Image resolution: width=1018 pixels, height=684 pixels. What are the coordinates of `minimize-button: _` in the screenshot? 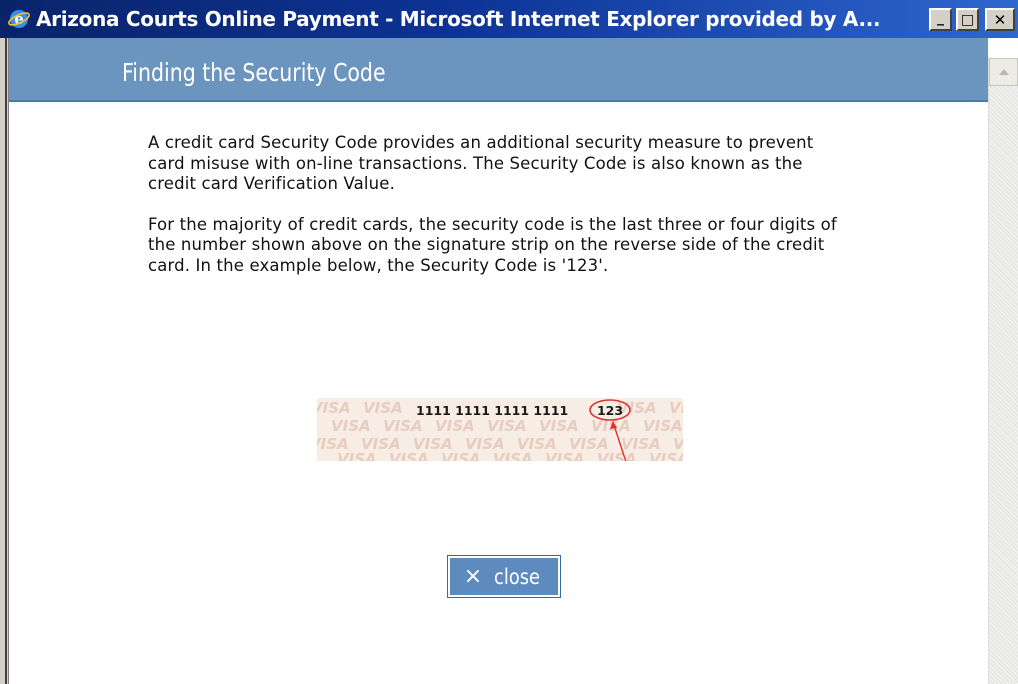 It's located at (940, 19).